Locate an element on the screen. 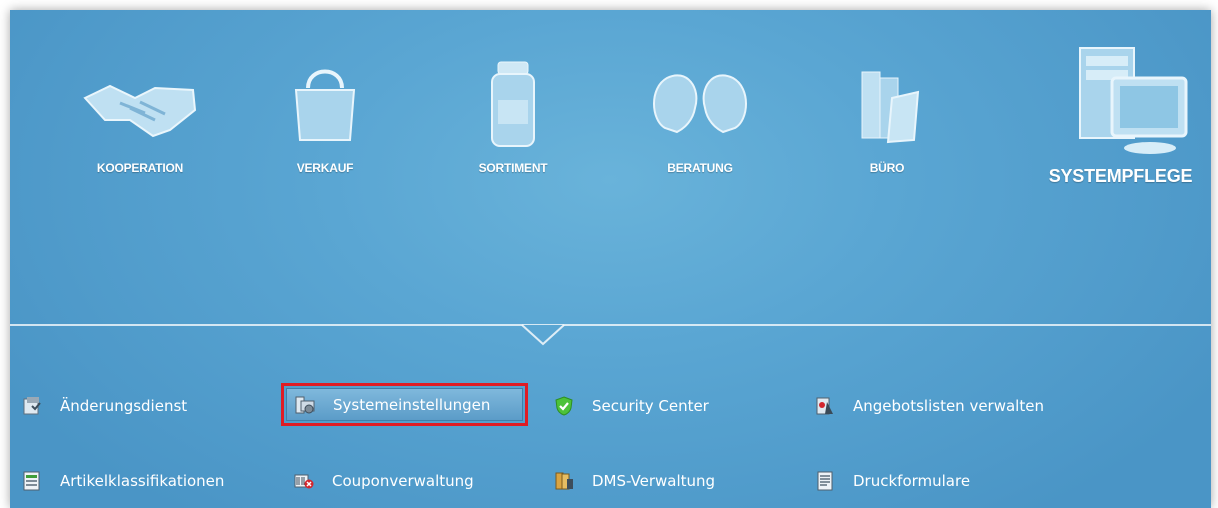 The image size is (1218, 508). func-aenderungsdienst: Änderungsdienst is located at coordinates (104, 406).